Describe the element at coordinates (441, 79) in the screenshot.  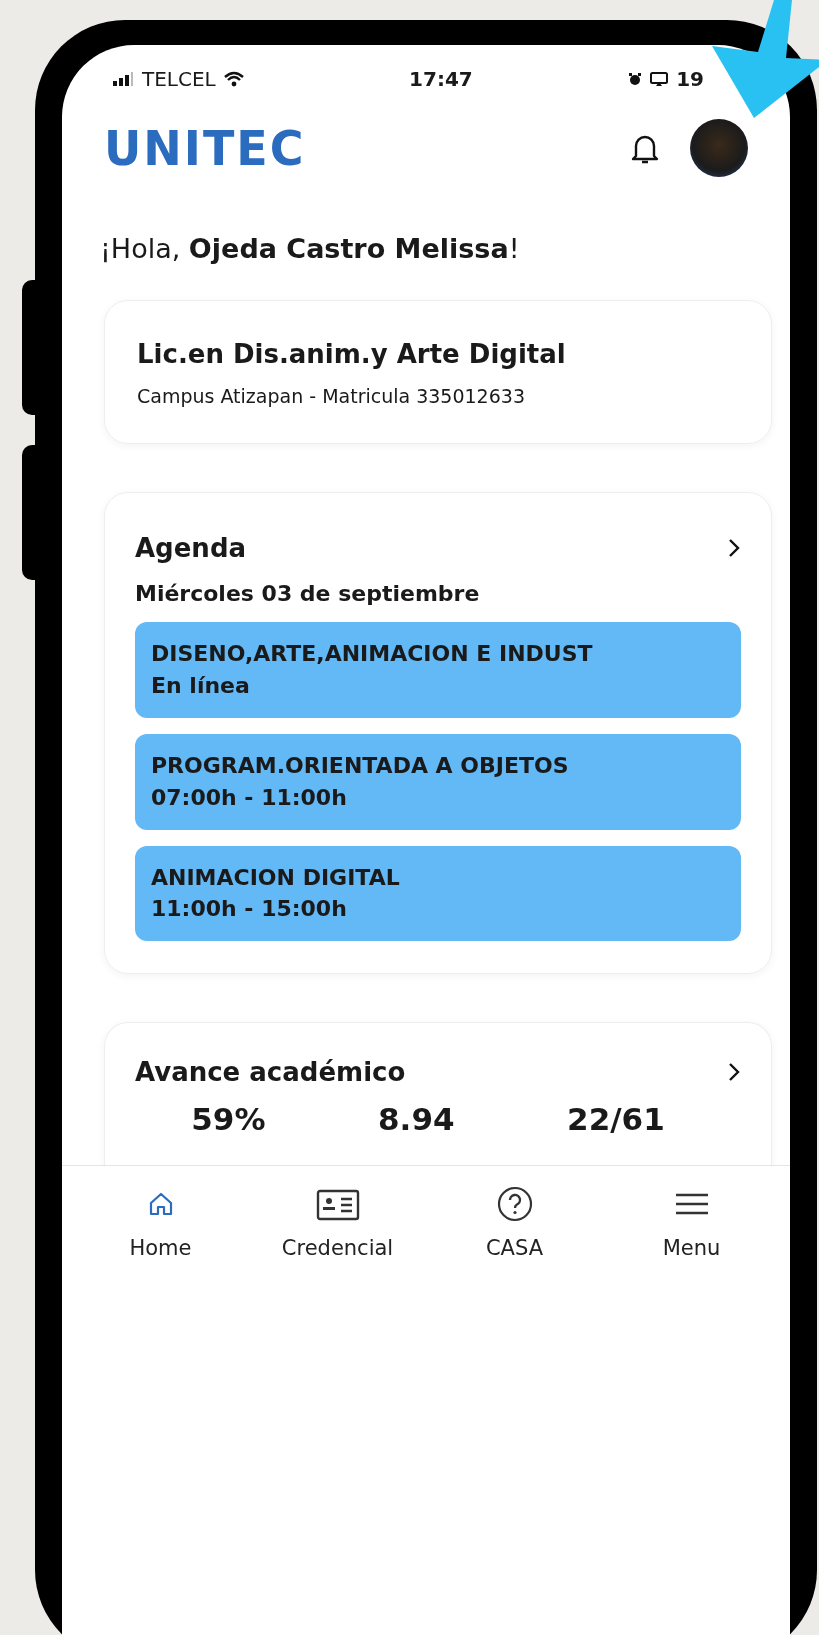
I see `status-time: 17:47` at that location.